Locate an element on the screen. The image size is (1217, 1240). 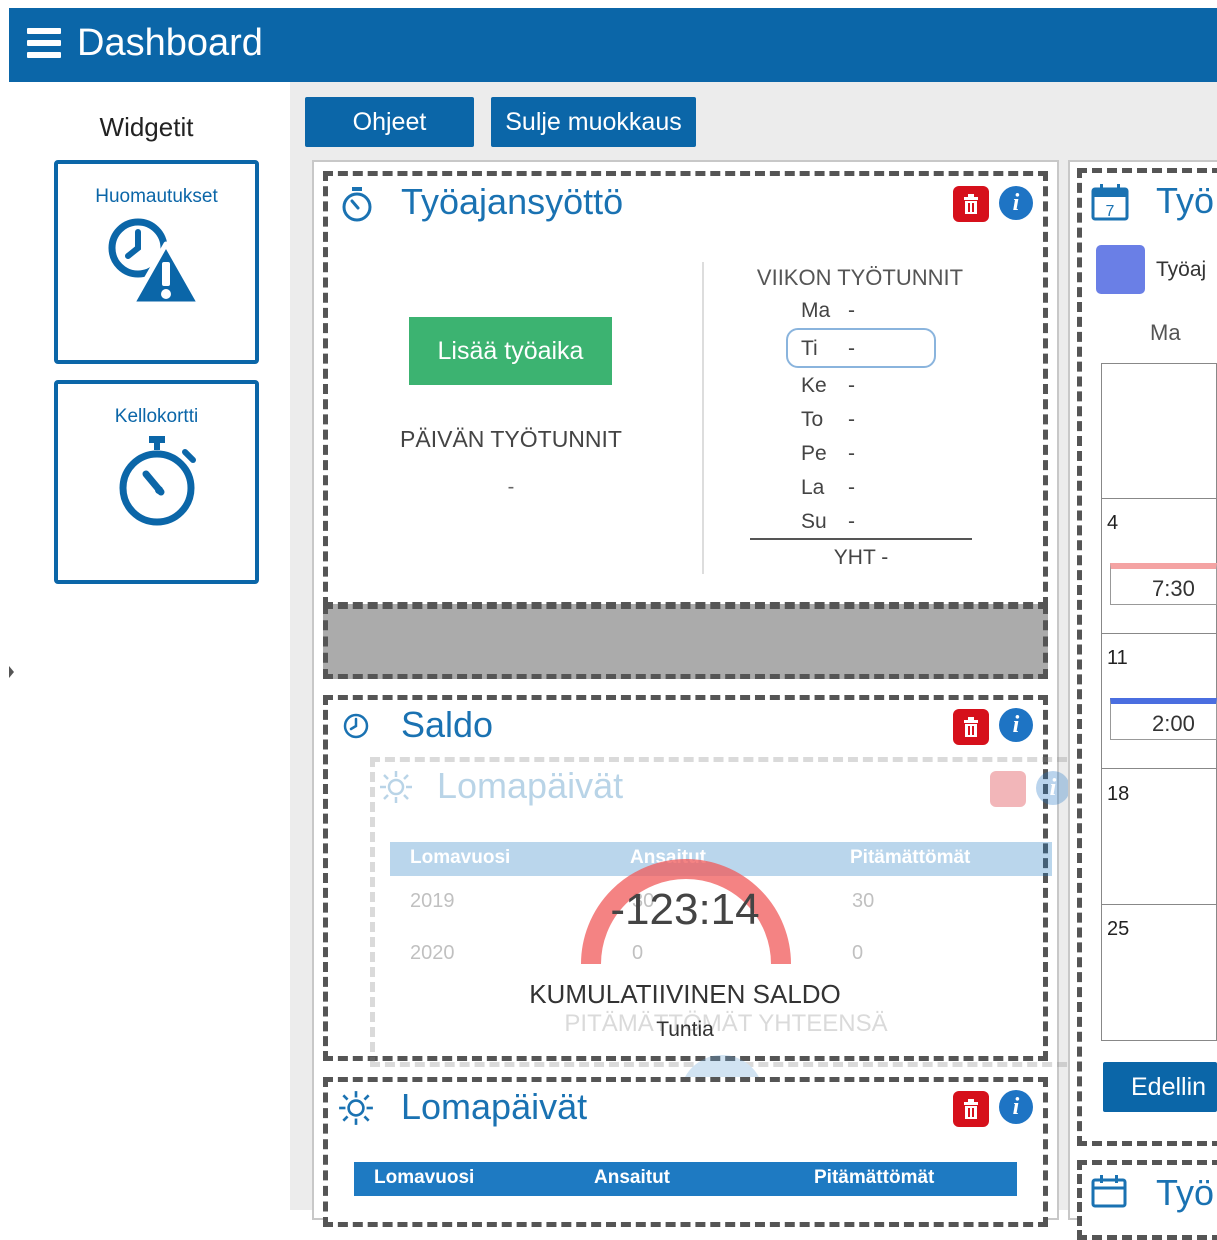
calendar-date: 25 is located at coordinates (1118, 929).